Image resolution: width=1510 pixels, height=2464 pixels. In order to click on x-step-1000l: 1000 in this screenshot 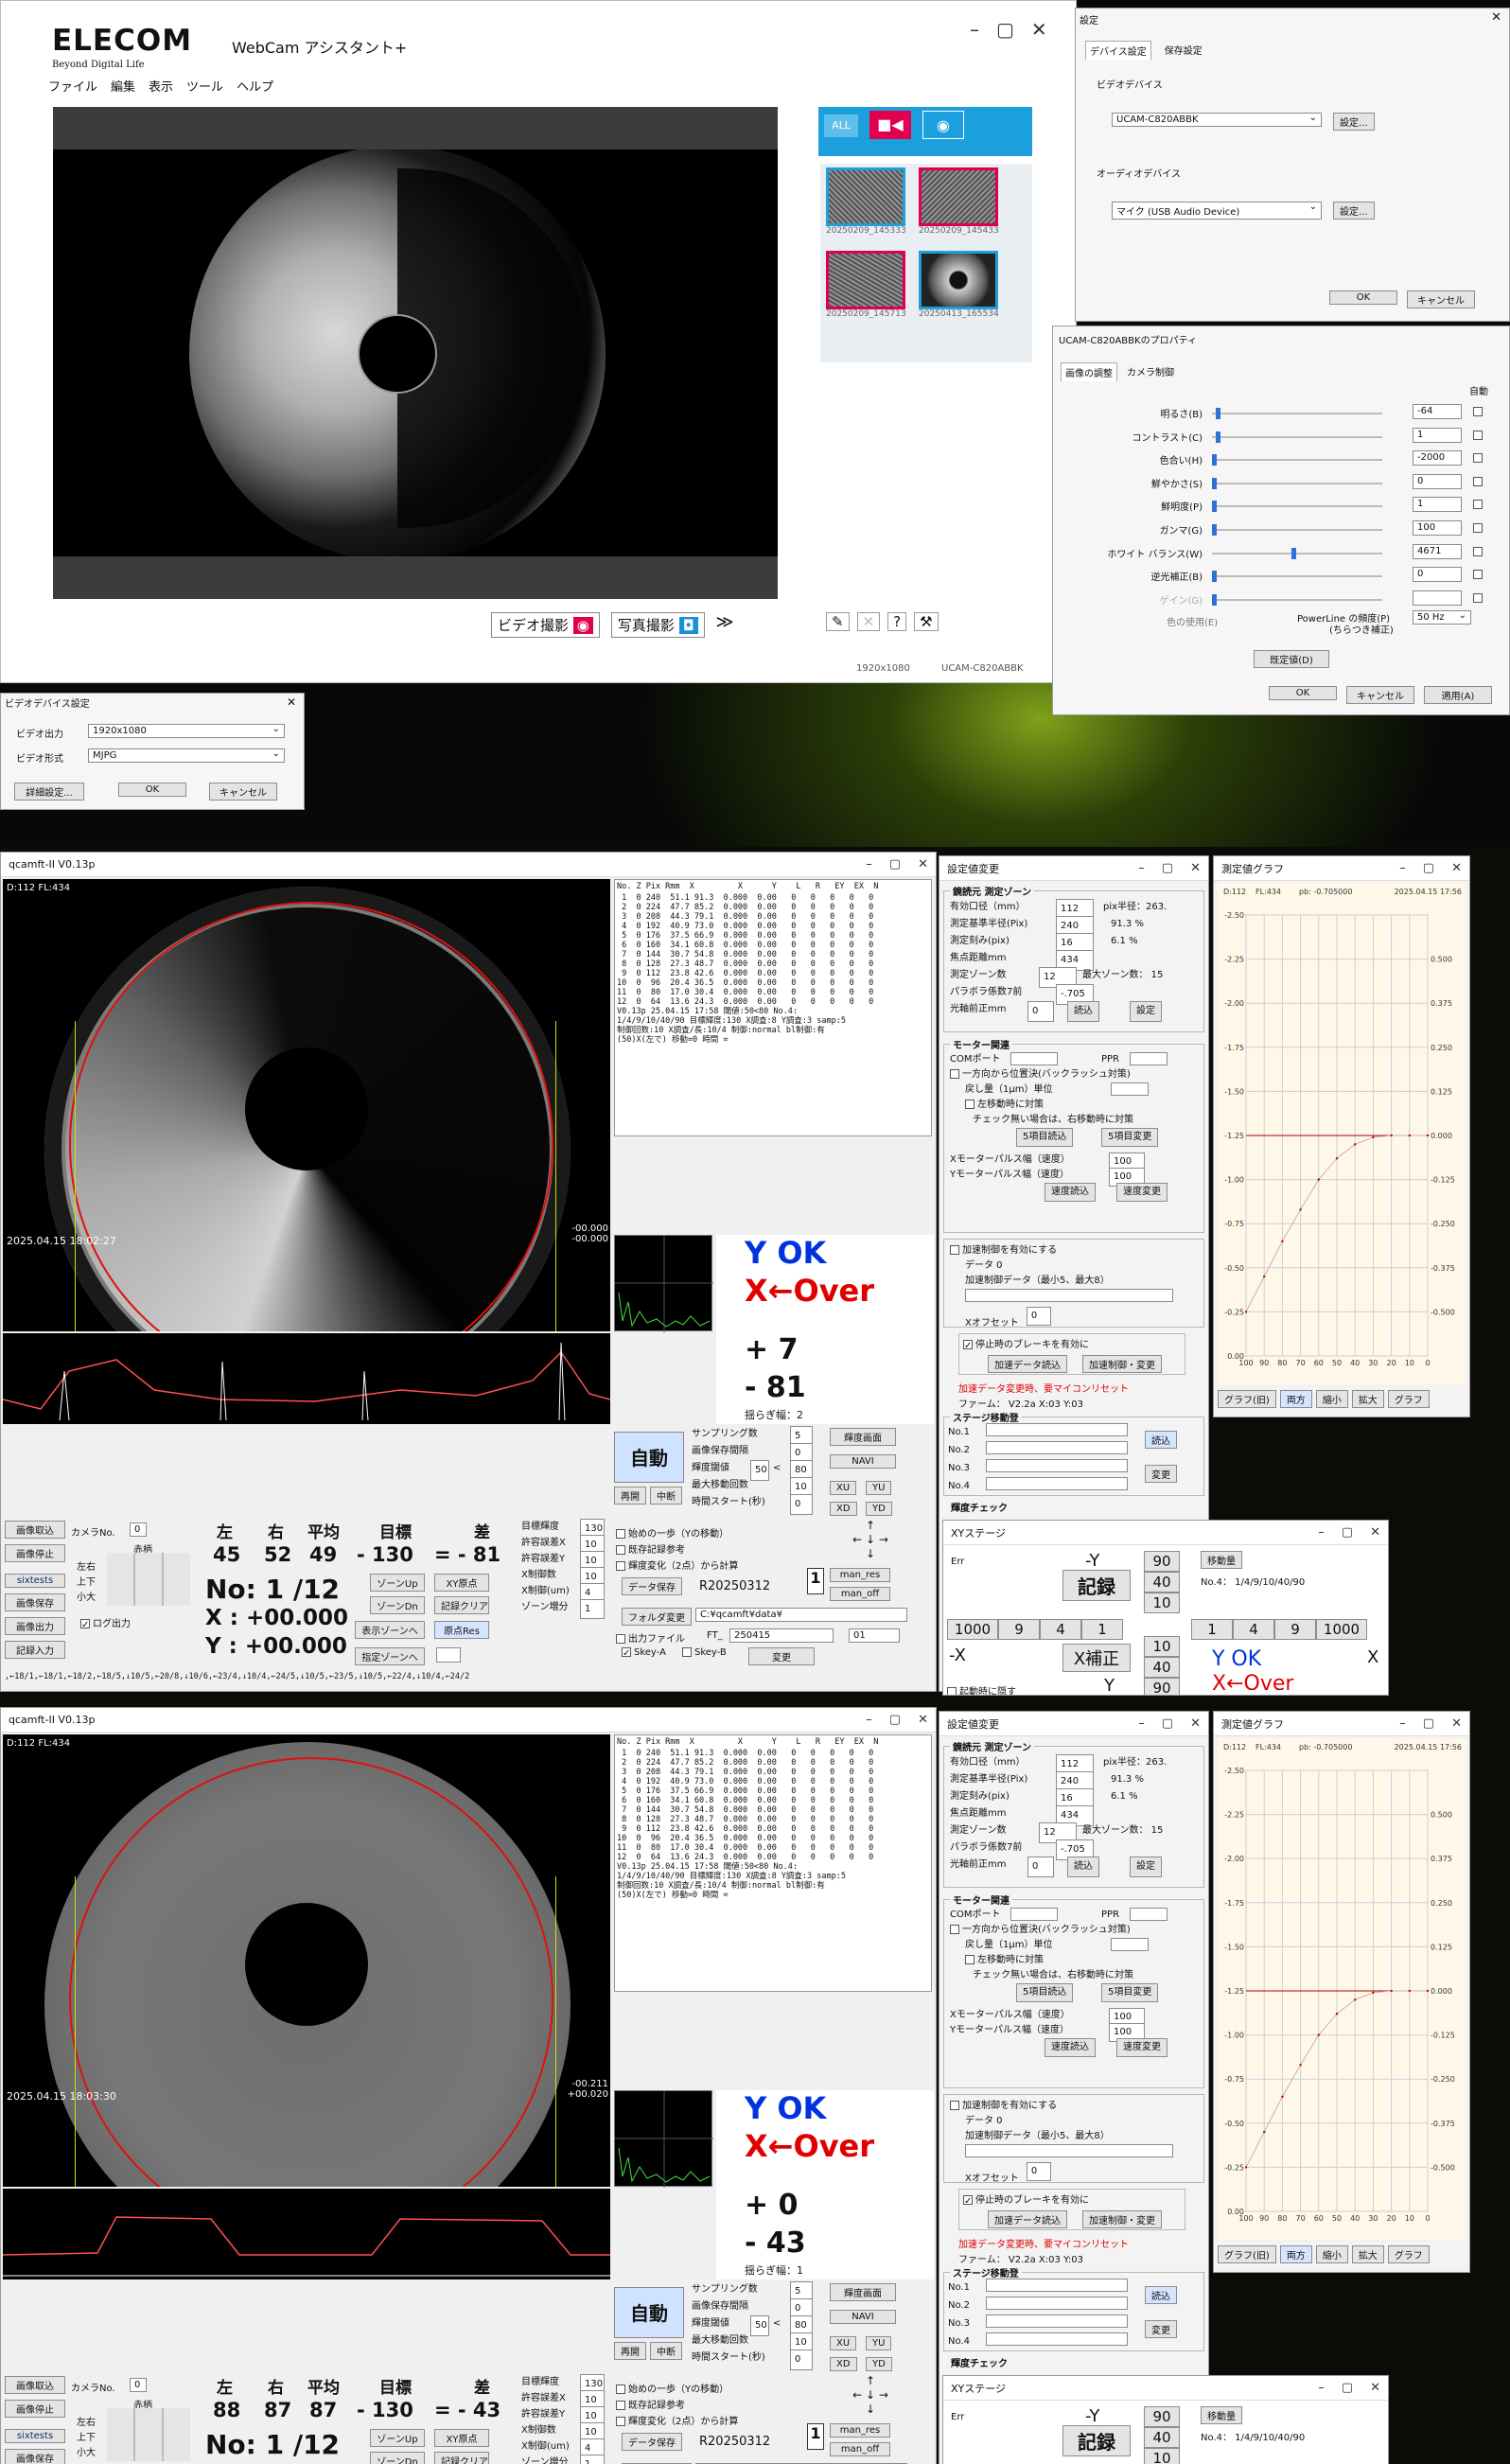, I will do `click(972, 1630)`.